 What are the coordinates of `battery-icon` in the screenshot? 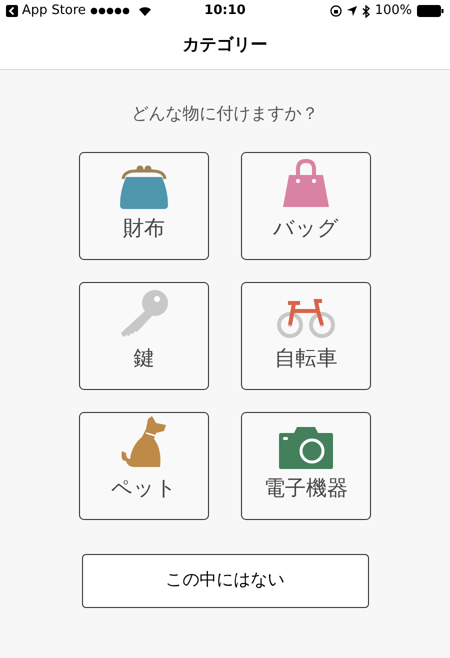 It's located at (430, 11).